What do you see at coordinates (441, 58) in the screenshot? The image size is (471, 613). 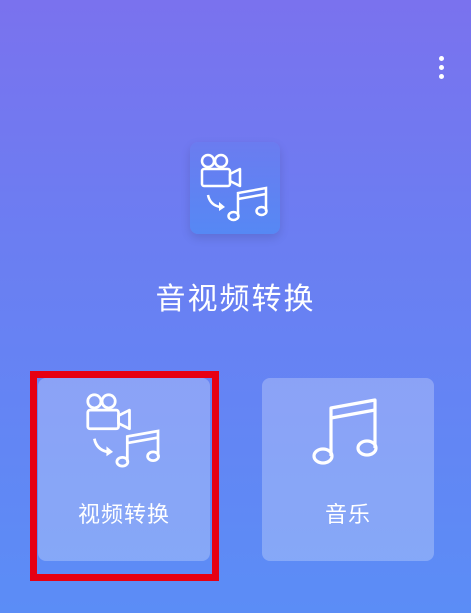 I see `more-vertical-icon` at bounding box center [441, 58].